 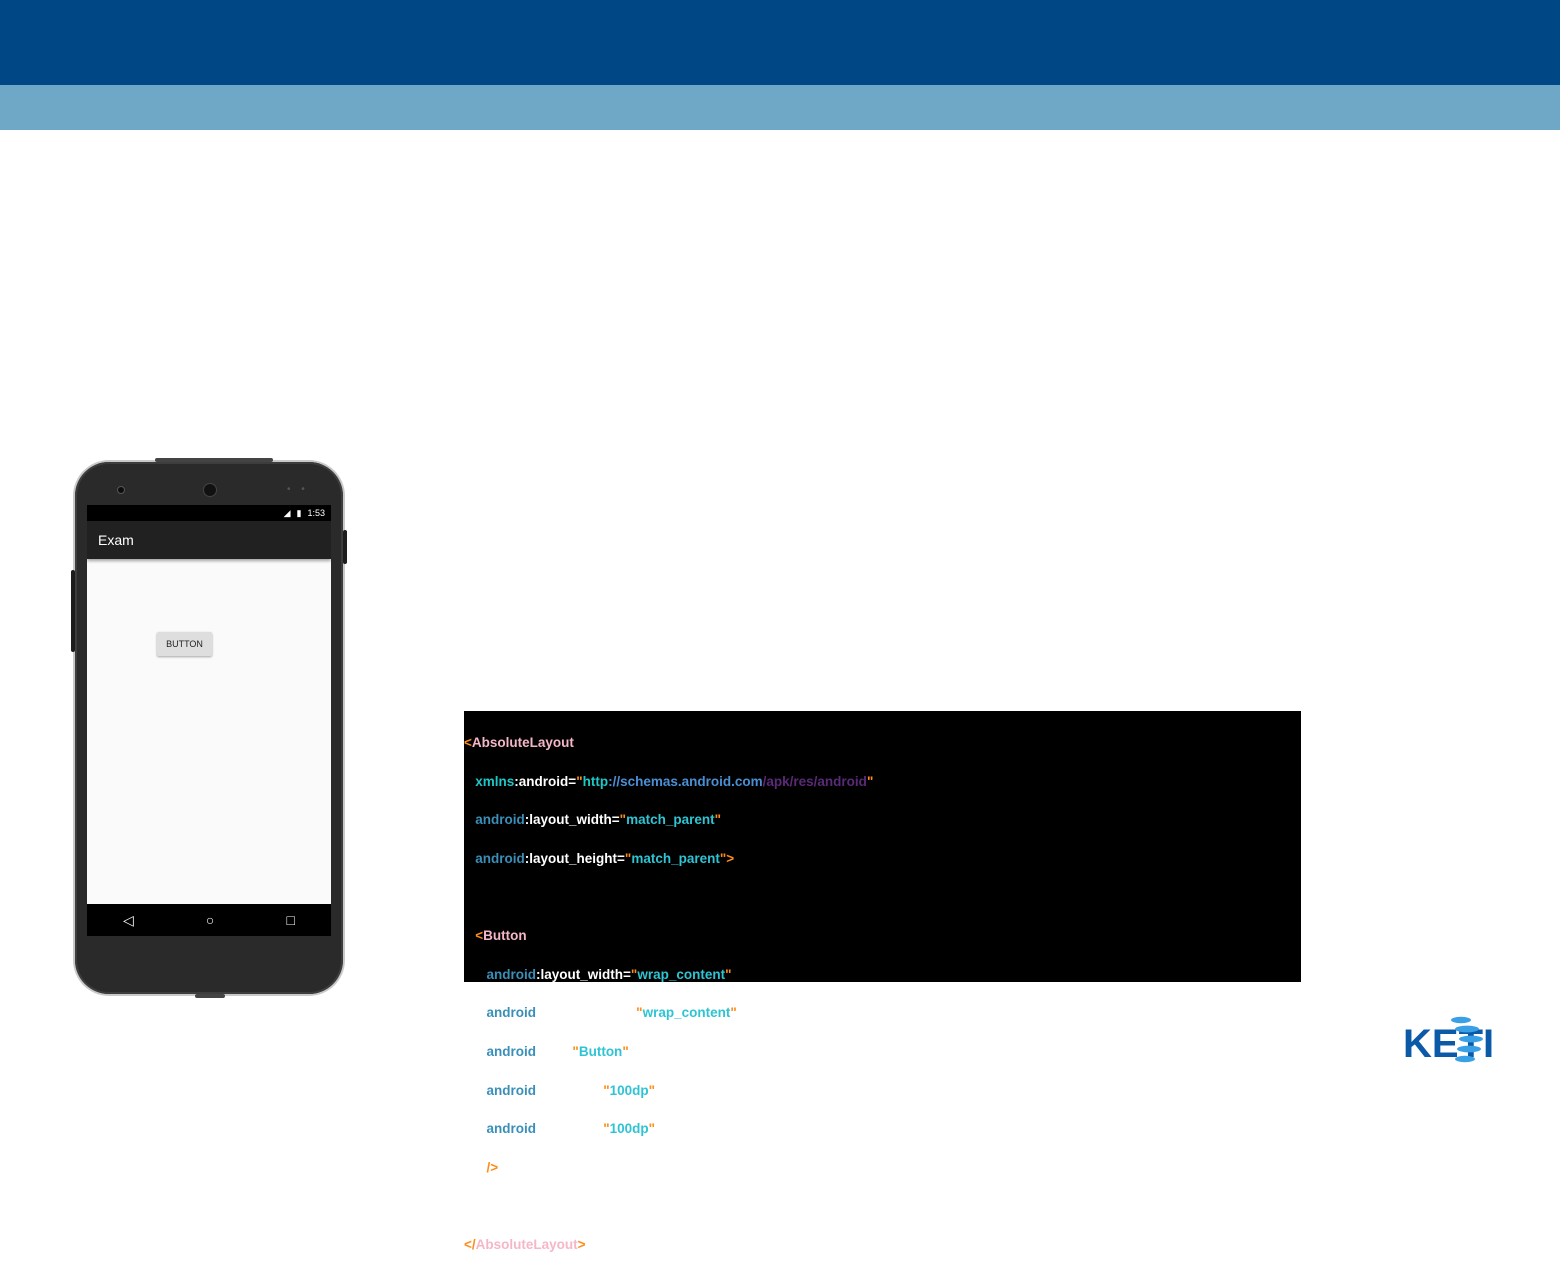 I want to click on power-button, so click(x=345, y=547).